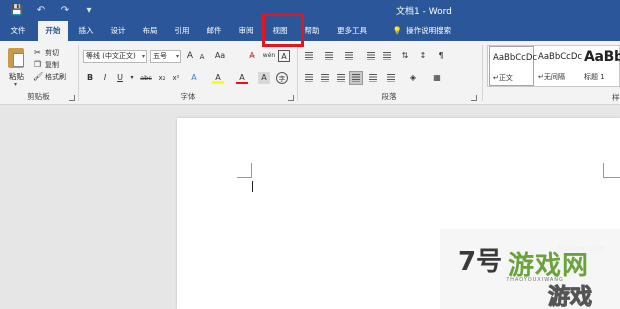 Image resolution: width=620 pixels, height=309 pixels. Describe the element at coordinates (188, 96) in the screenshot. I see `font-group-label: 字体` at that location.